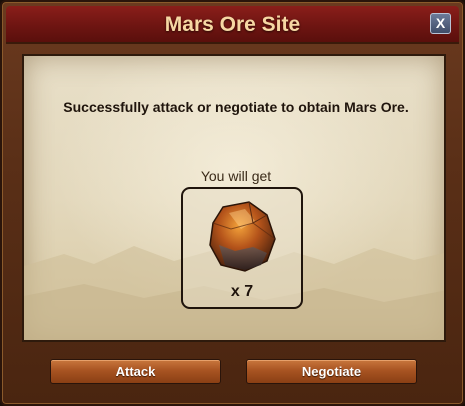  I want to click on reward-quantity: x 7, so click(242, 291).